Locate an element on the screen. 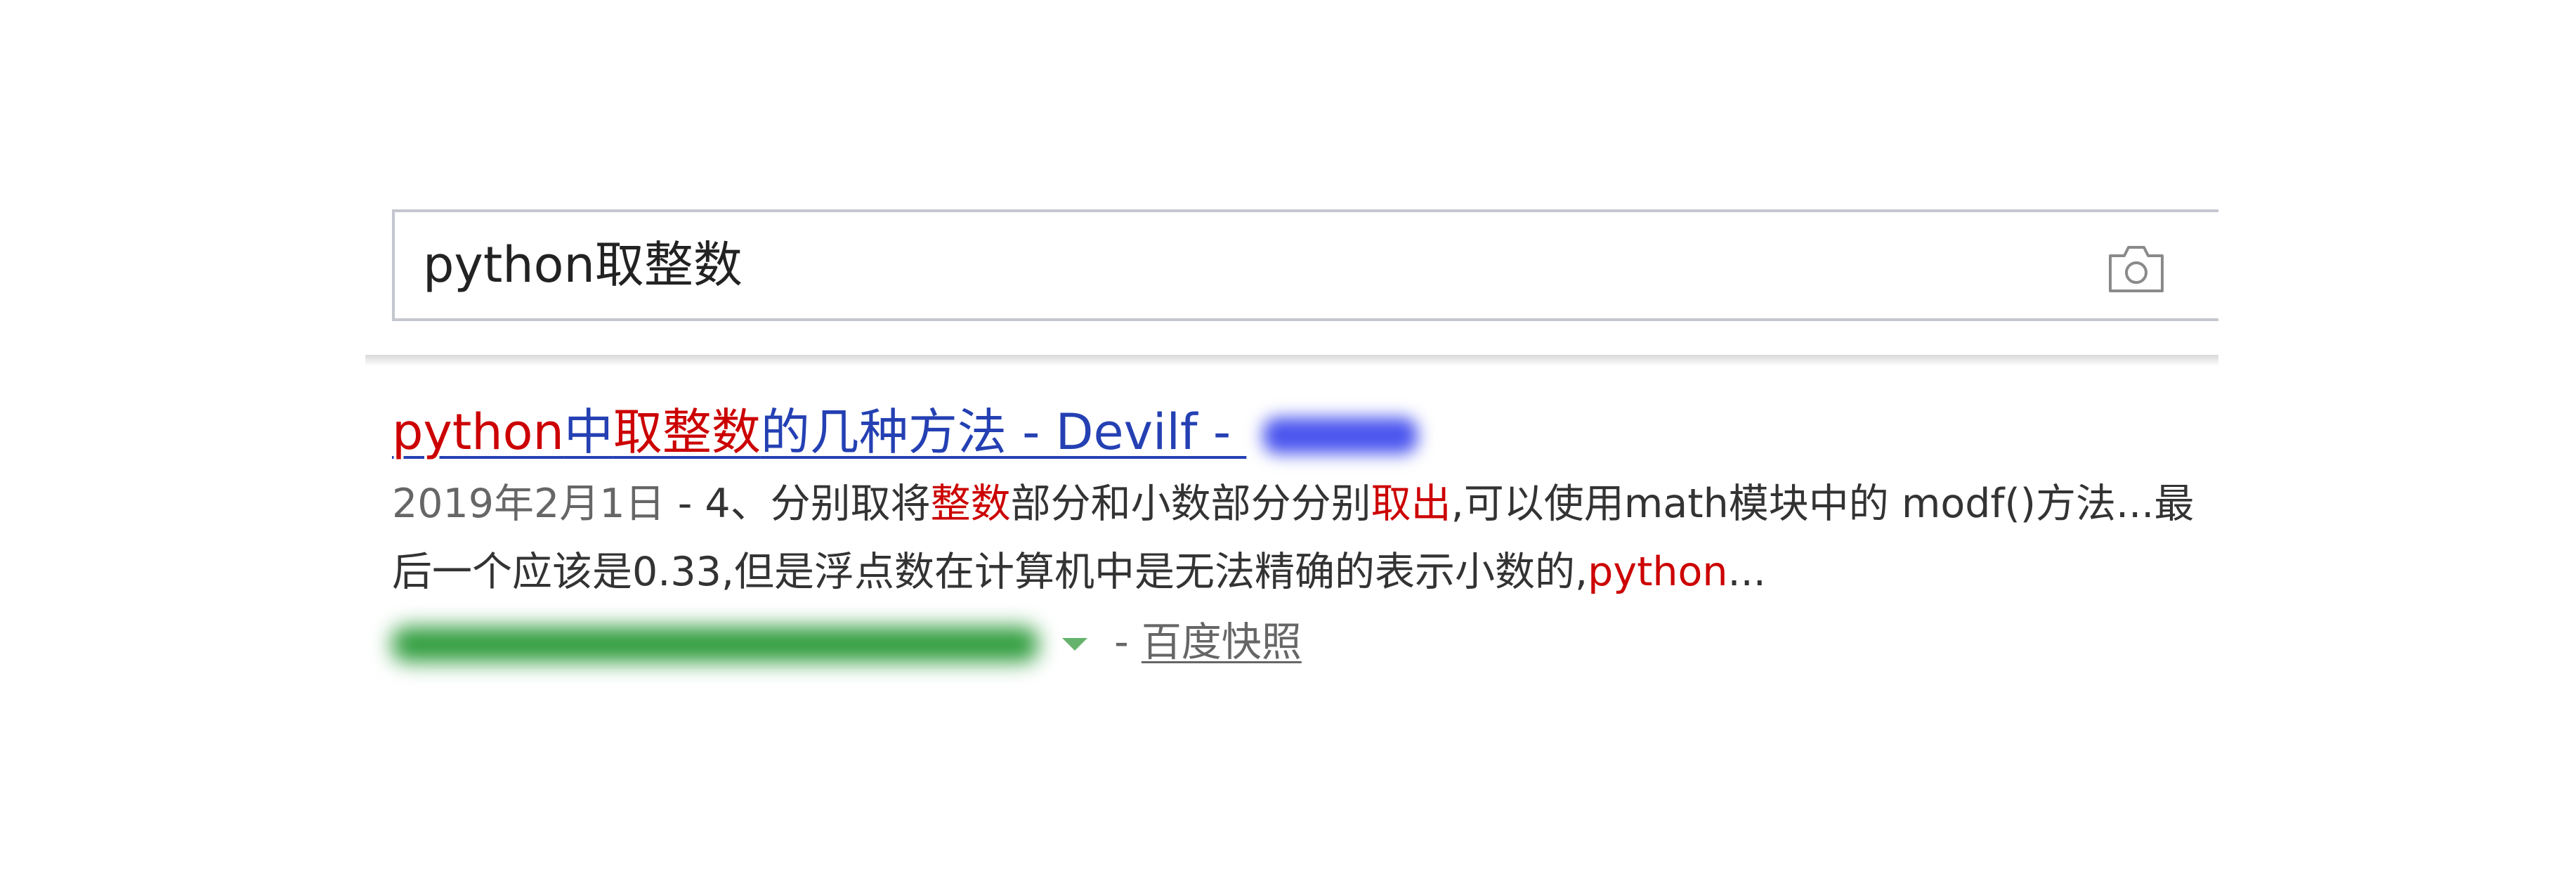  result-title-text: 的几种方法 - Devilf - is located at coordinates (1004, 432).